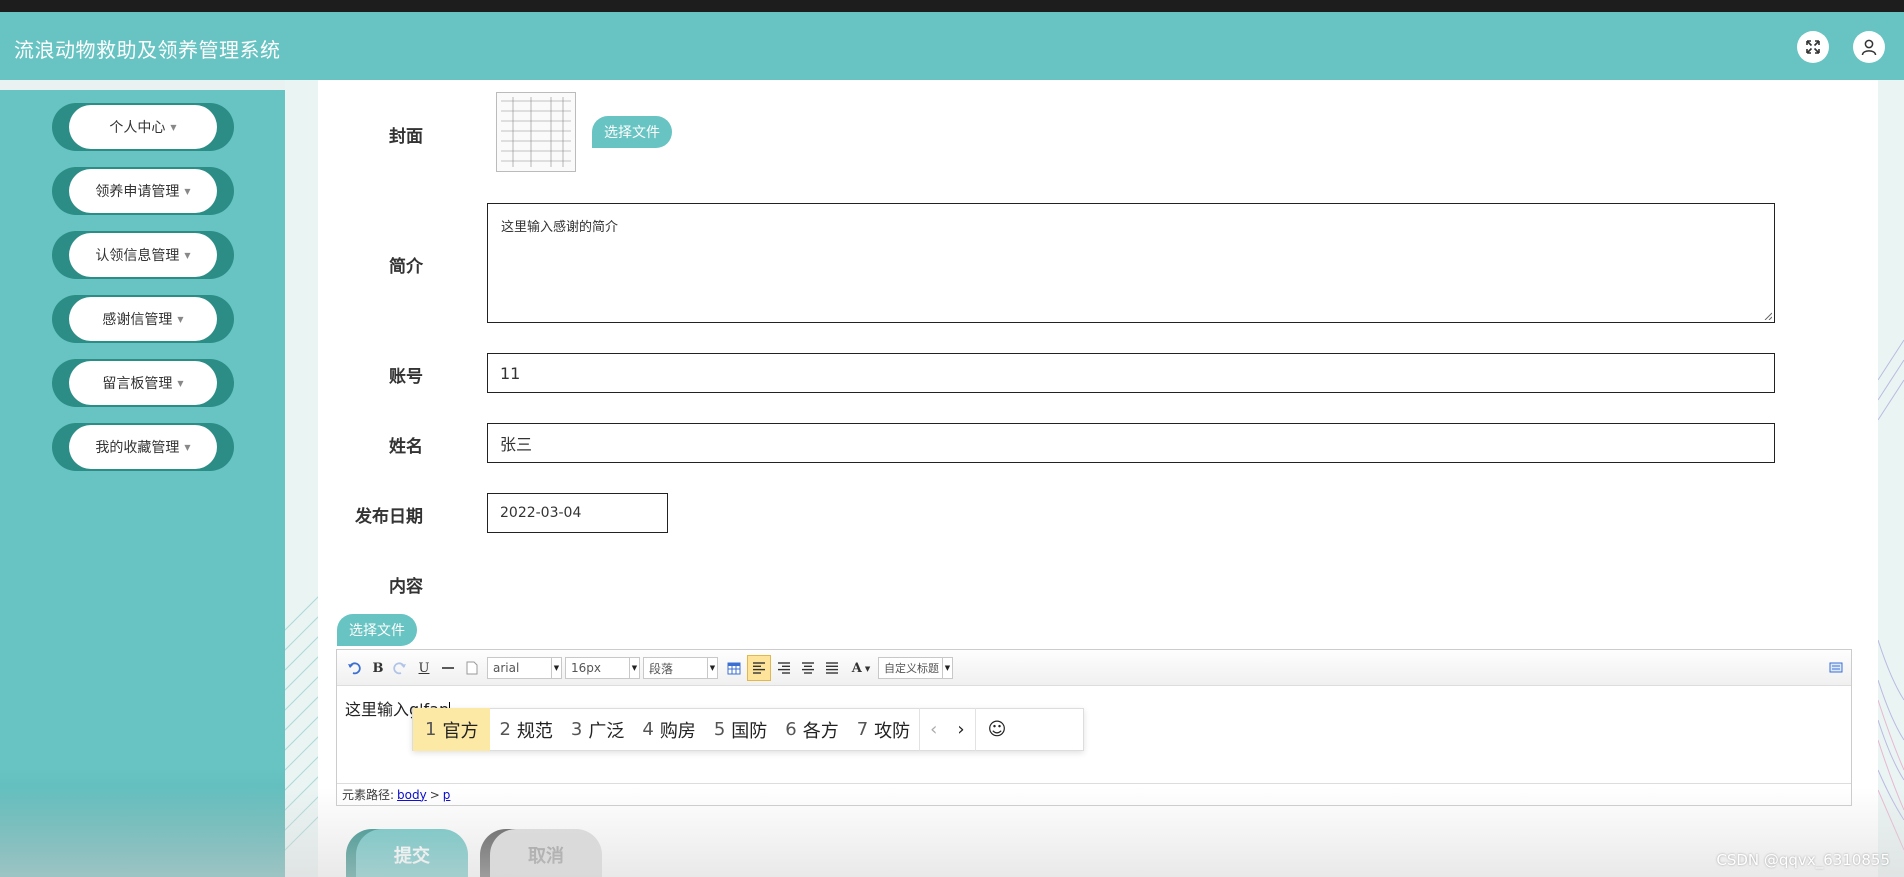 This screenshot has height=877, width=1904. Describe the element at coordinates (740, 729) in the screenshot. I see `ime-candidate: 5 国防` at that location.